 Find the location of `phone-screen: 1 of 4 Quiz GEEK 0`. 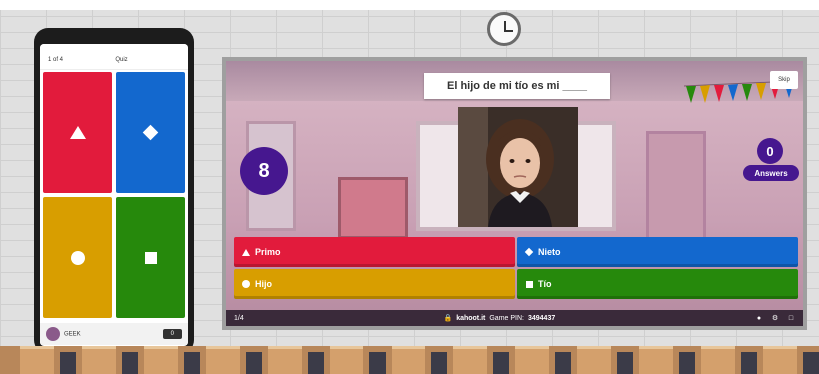

phone-screen: 1 of 4 Quiz GEEK 0 is located at coordinates (114, 195).